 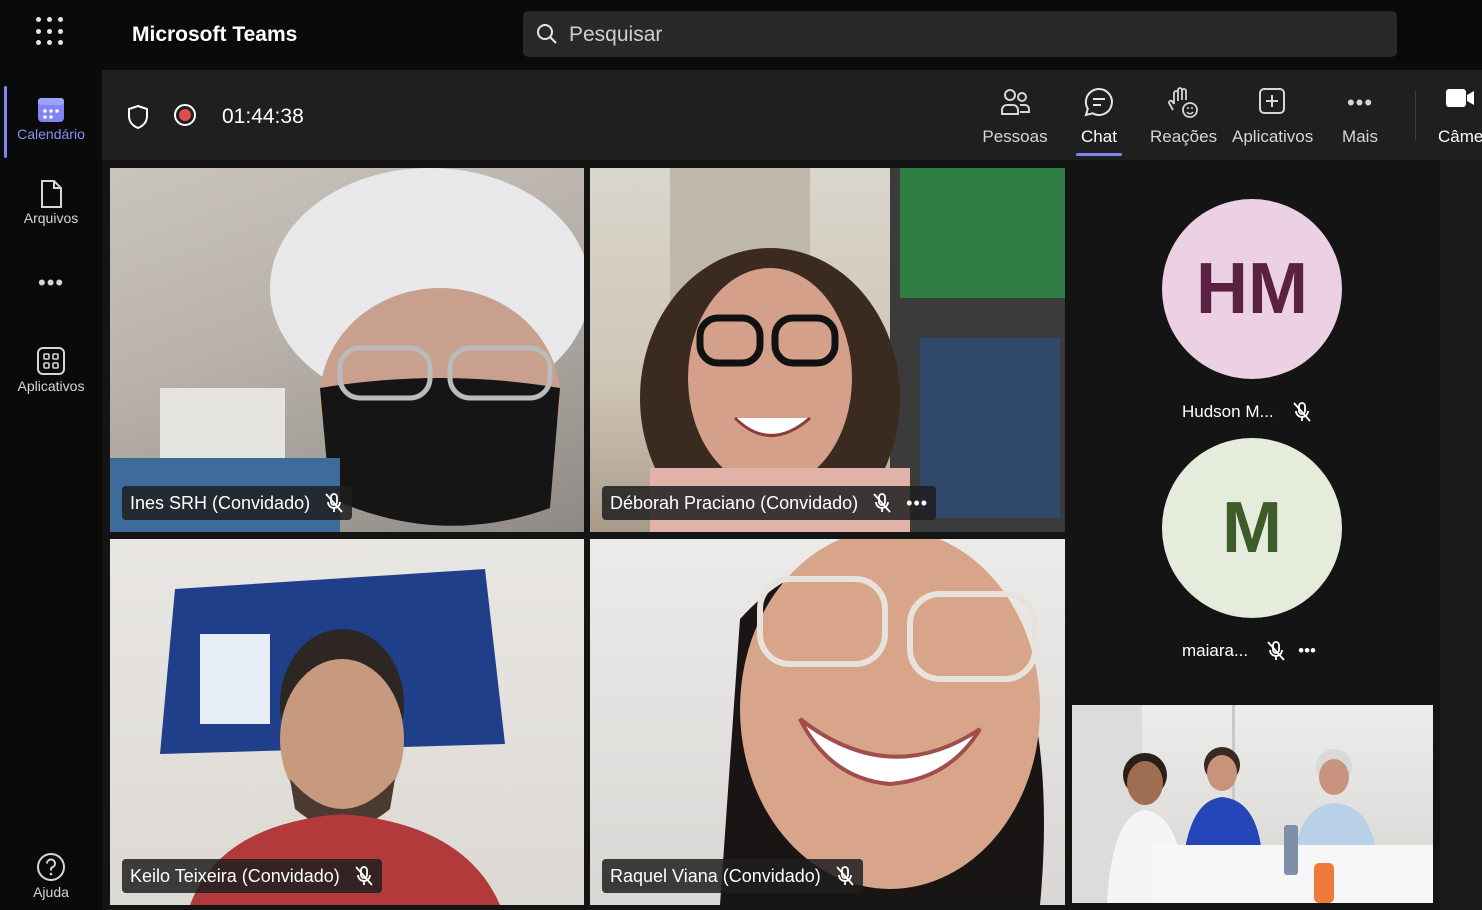 I want to click on file-icon, so click(x=51, y=194).